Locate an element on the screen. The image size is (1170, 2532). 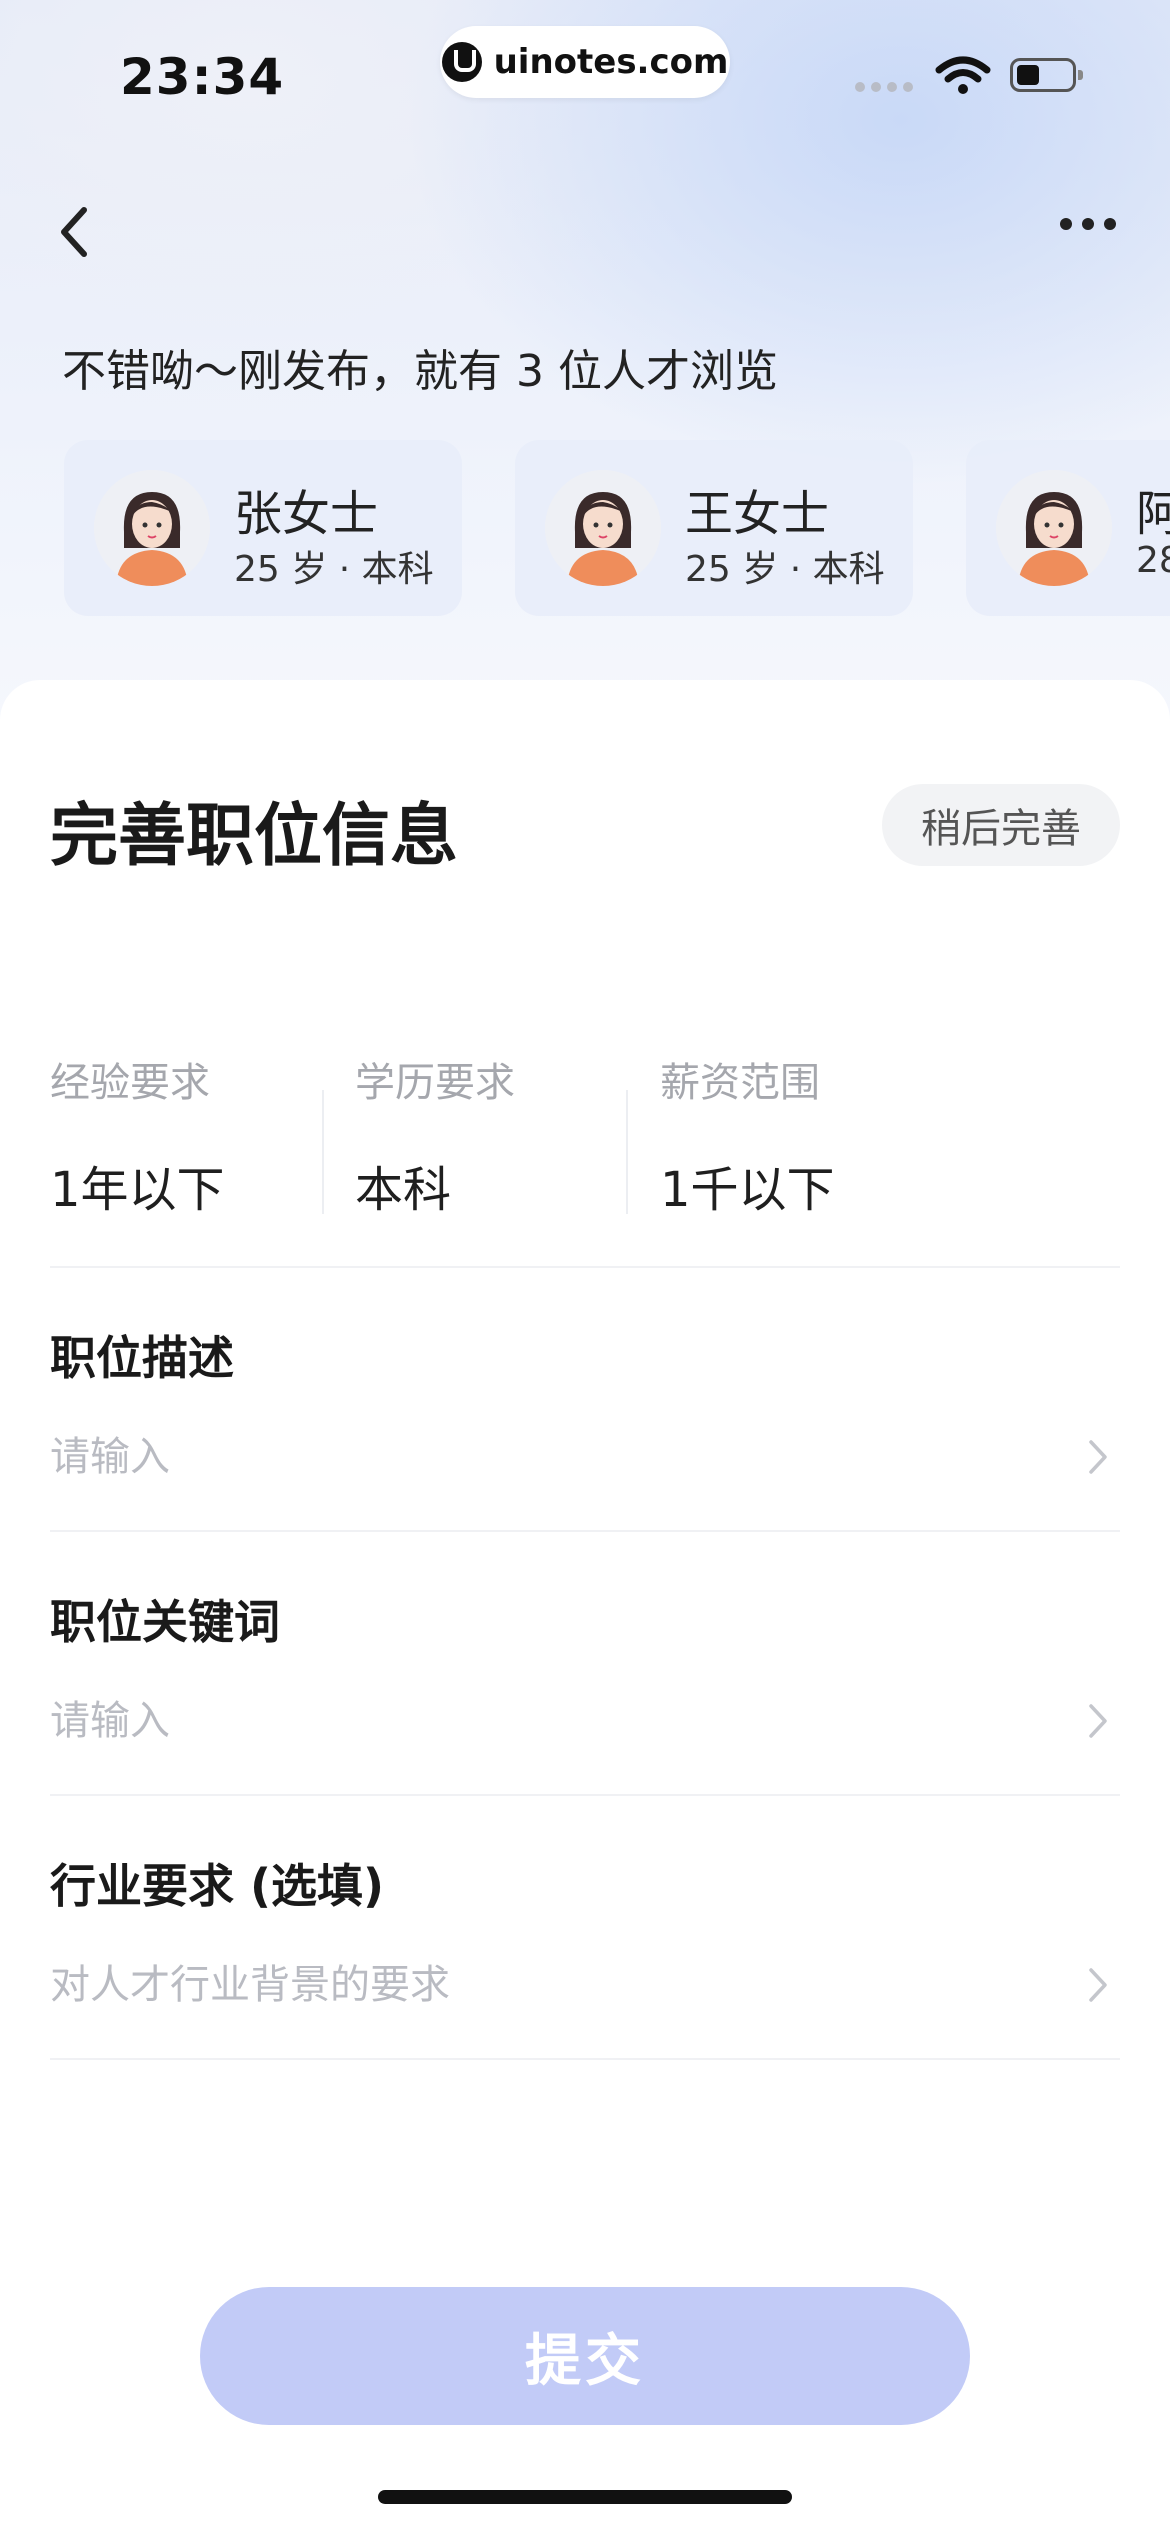
industry-requirement-title: 行业要求 (选填) is located at coordinates (217, 1886).